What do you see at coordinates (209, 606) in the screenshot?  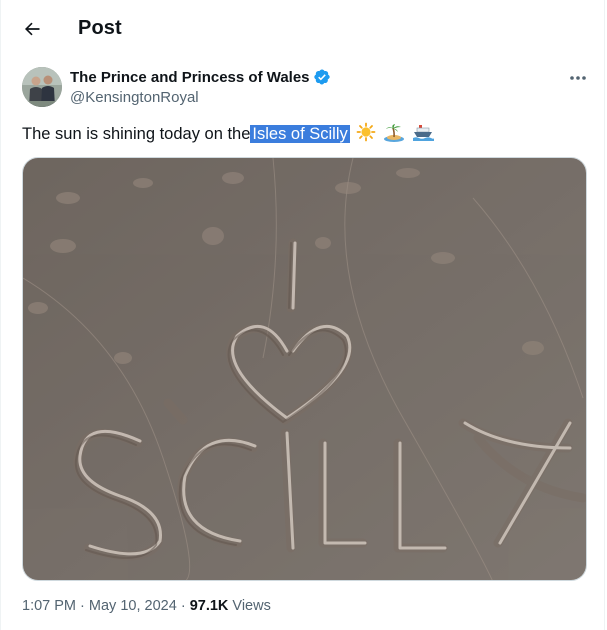 I see `views-count: 97.1K` at bounding box center [209, 606].